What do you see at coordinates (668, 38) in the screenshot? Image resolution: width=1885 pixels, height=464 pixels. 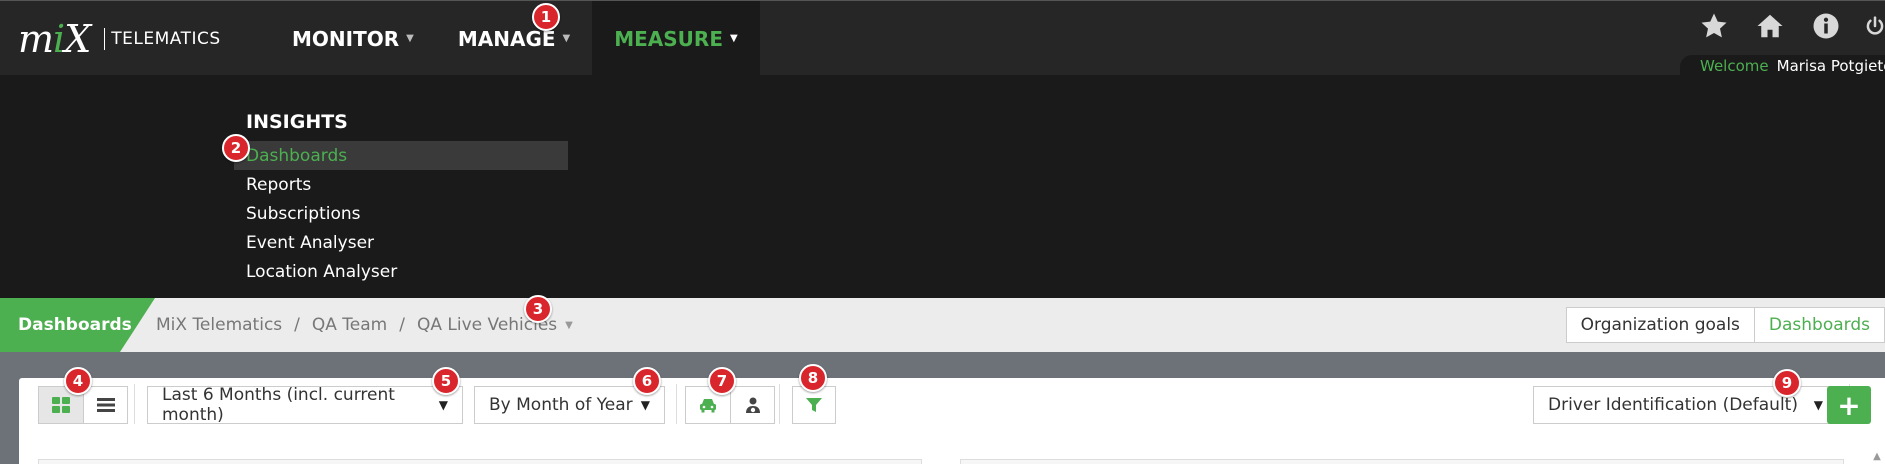 I see `nav-measure-label: MEASURE` at bounding box center [668, 38].